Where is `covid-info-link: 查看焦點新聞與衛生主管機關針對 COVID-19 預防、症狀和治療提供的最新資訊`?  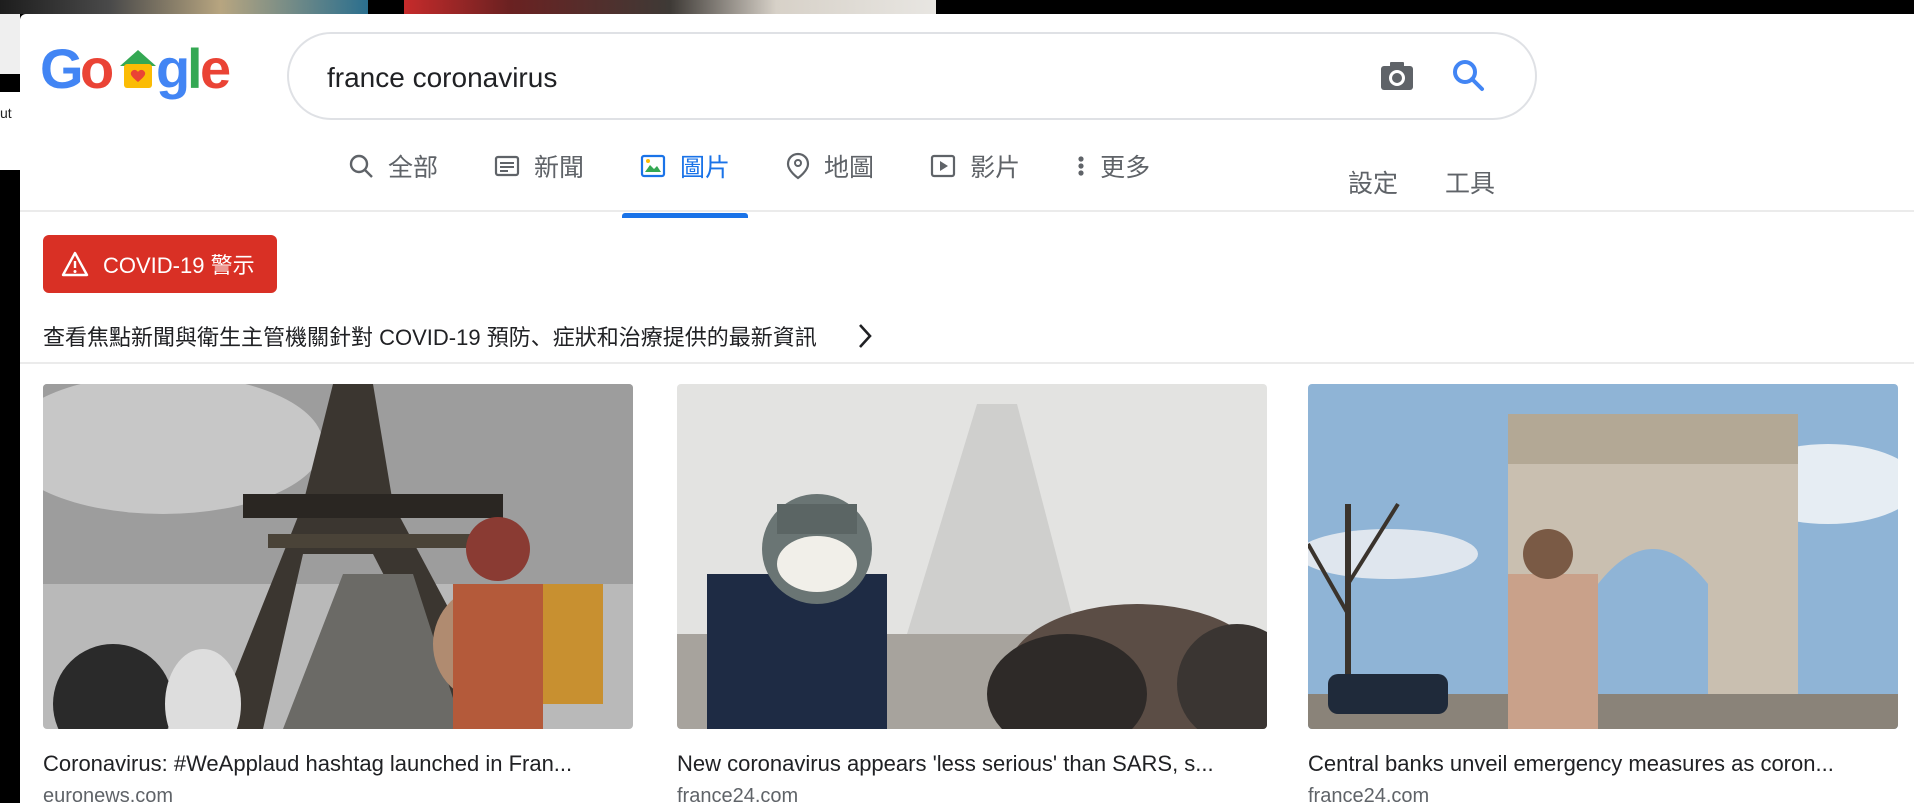
covid-info-link: 查看焦點新聞與衛生主管機關針對 COVID-19 預防、症狀和治療提供的最新資訊 is located at coordinates (458, 336).